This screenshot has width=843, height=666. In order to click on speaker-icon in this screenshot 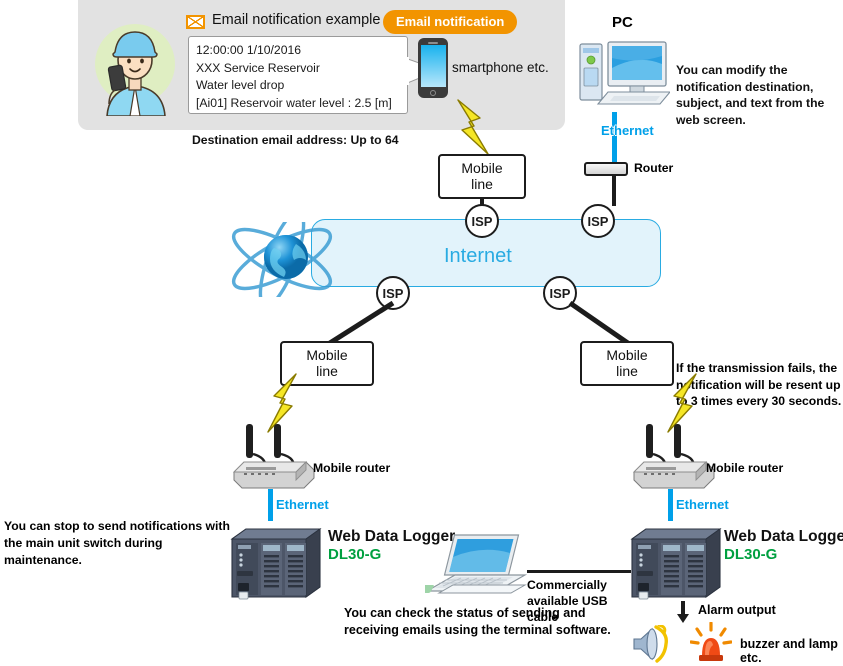, I will do `click(650, 644)`.